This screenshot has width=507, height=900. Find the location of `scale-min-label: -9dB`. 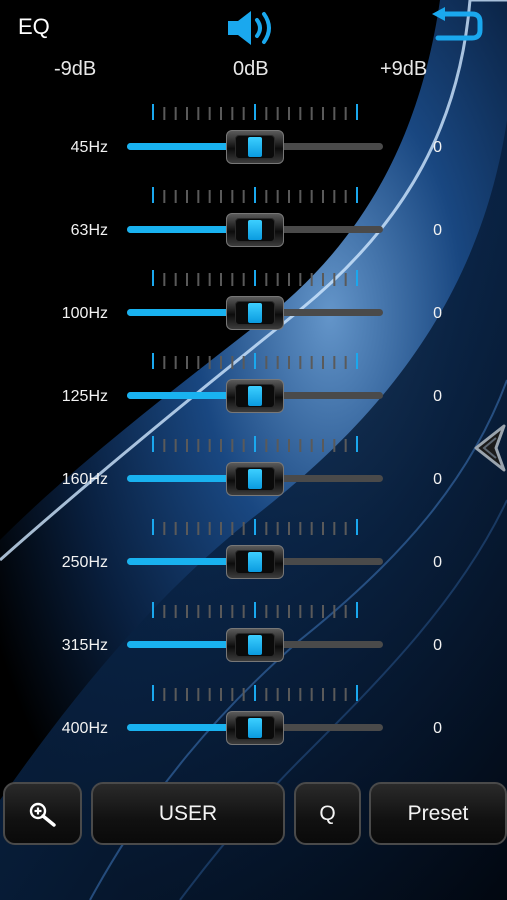

scale-min-label: -9dB is located at coordinates (75, 69).